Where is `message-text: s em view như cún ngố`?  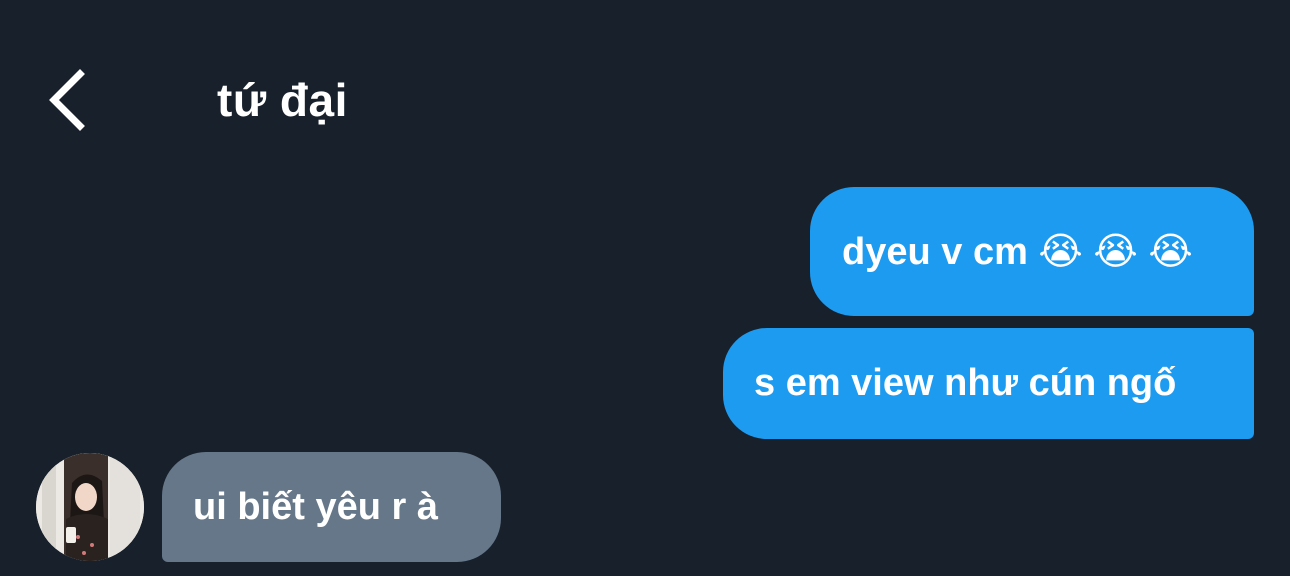
message-text: s em view như cún ngố is located at coordinates (965, 383).